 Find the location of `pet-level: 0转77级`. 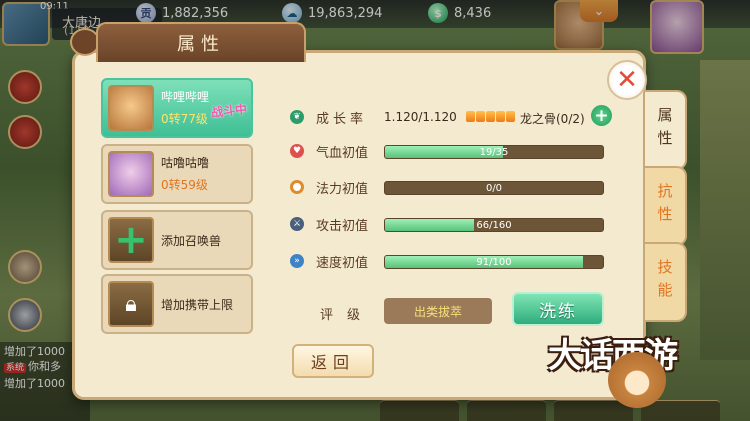

pet-level: 0转77级 is located at coordinates (184, 119).